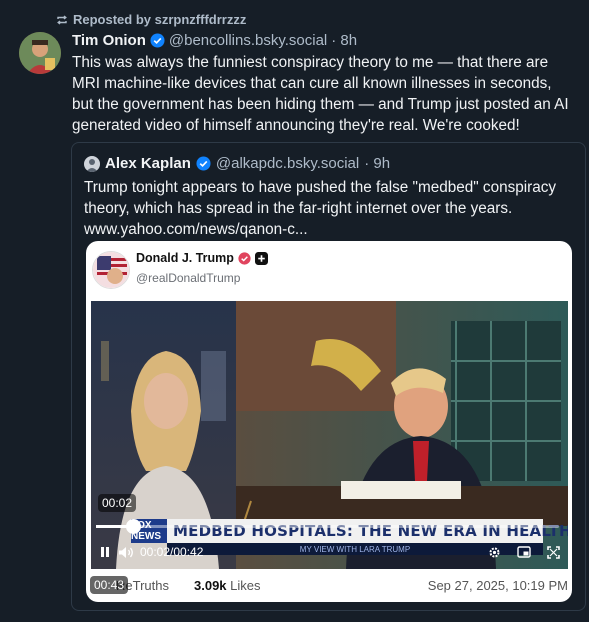 The height and width of the screenshot is (622, 589). I want to click on video-time-display: 00:02/00:42, so click(172, 552).